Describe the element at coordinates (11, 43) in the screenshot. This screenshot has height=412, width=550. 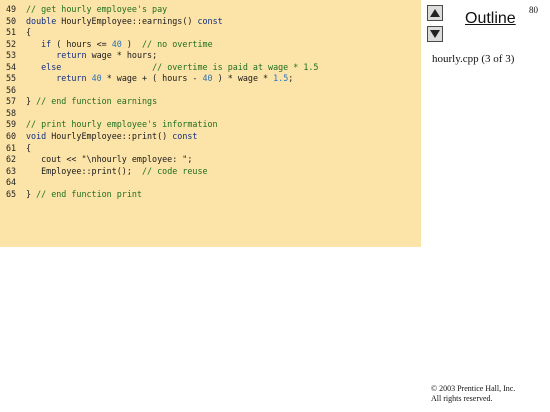
I see `line-number: 52` at that location.